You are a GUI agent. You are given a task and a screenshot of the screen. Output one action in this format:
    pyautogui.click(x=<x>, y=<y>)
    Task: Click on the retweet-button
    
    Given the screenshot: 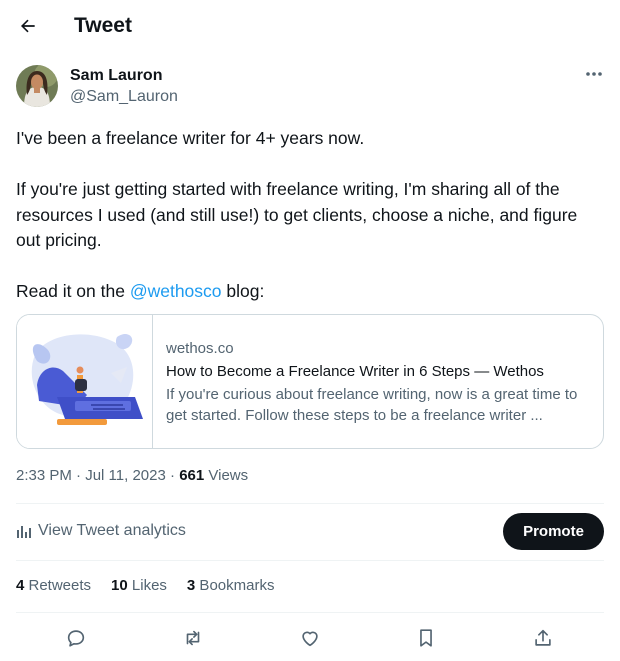 What is the action you would take?
    pyautogui.click(x=193, y=638)
    